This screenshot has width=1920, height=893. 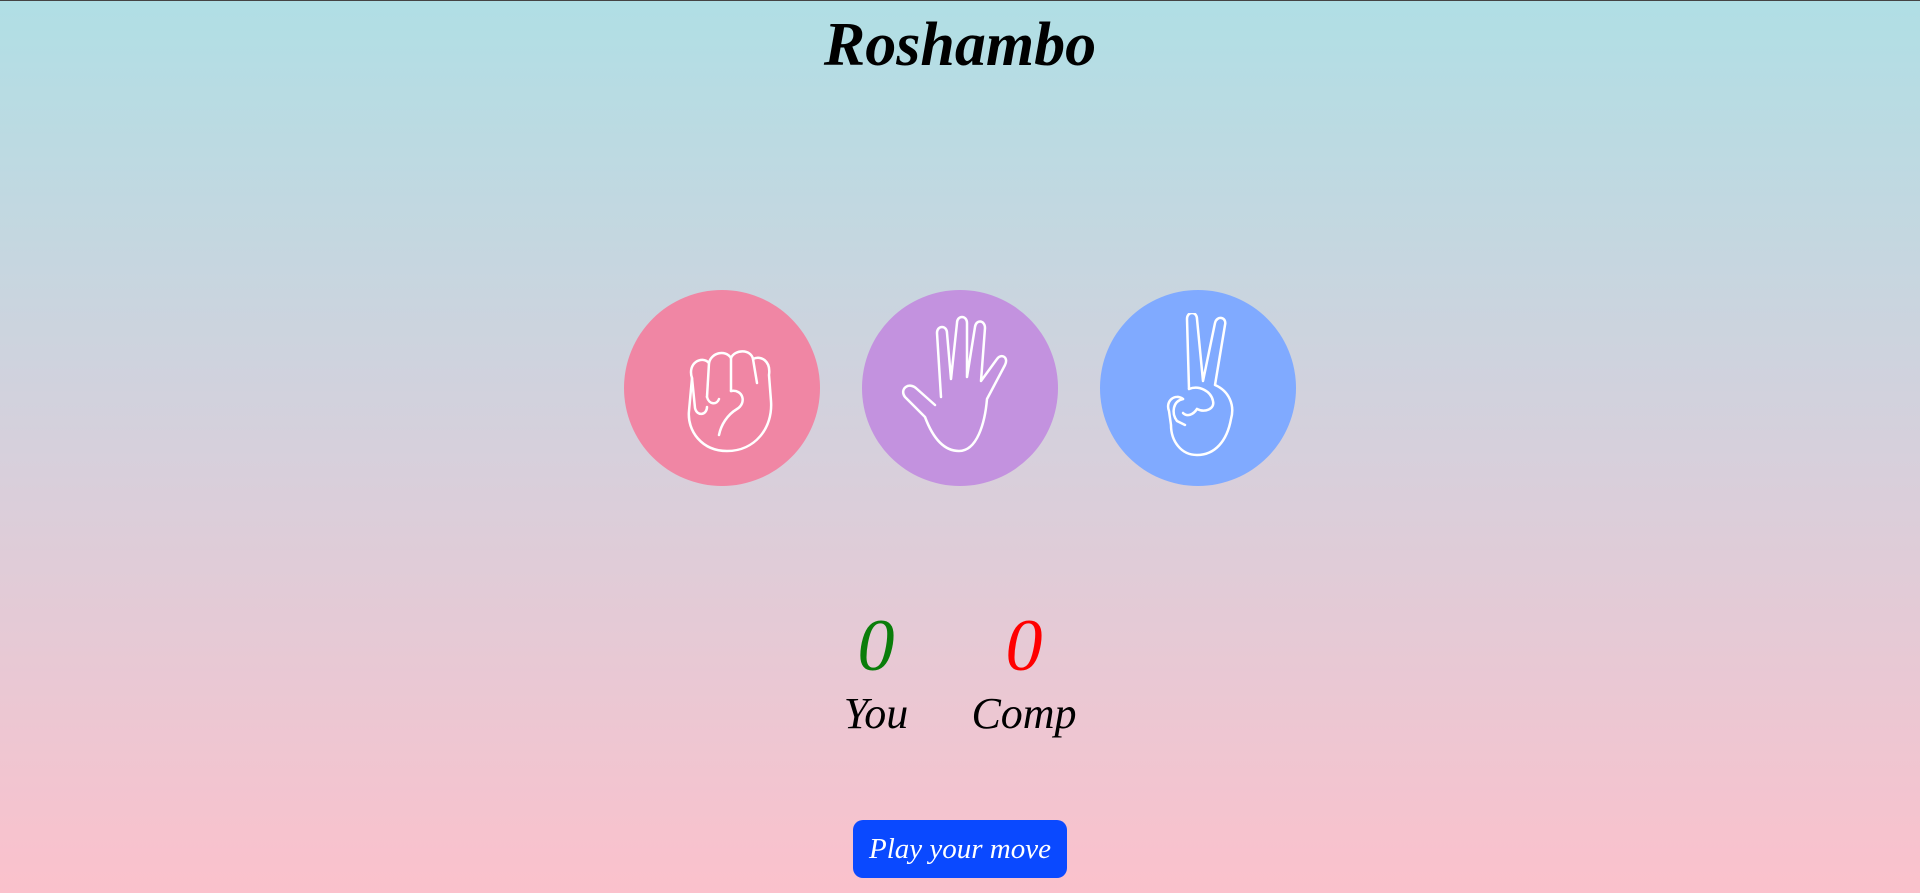 What do you see at coordinates (960, 45) in the screenshot?
I see `page-title: Roshambo` at bounding box center [960, 45].